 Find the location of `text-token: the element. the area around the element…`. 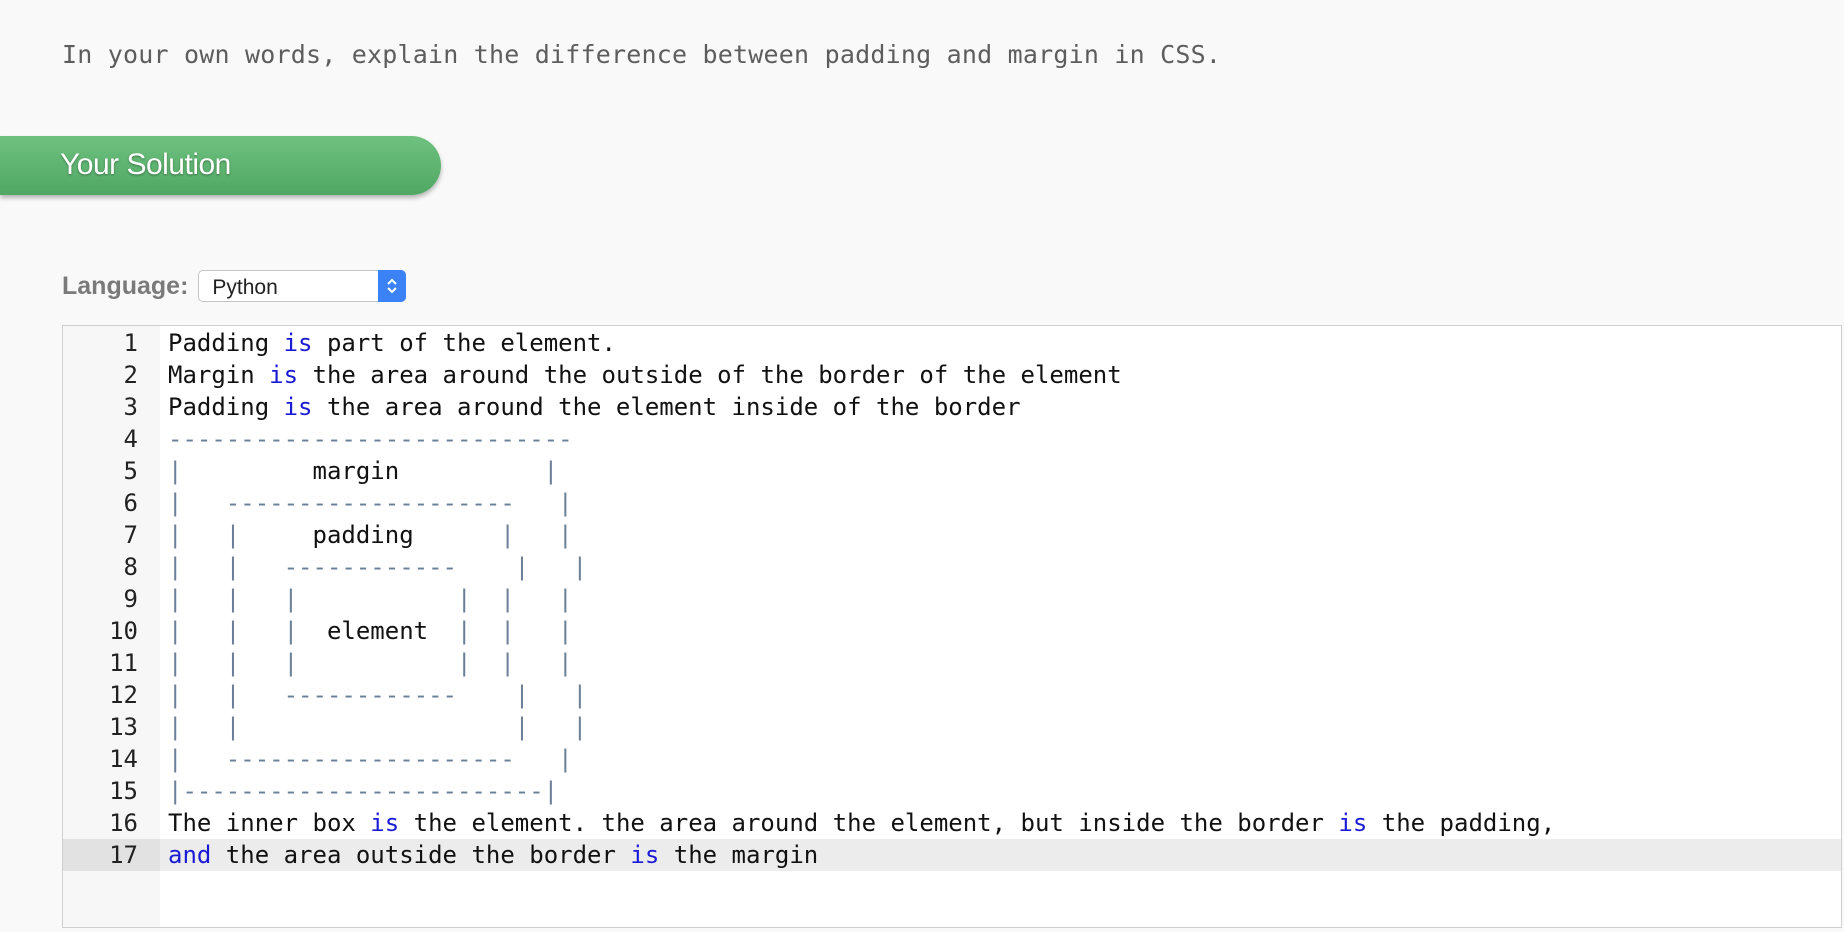

text-token: the element. the area around the element… is located at coordinates (869, 823).